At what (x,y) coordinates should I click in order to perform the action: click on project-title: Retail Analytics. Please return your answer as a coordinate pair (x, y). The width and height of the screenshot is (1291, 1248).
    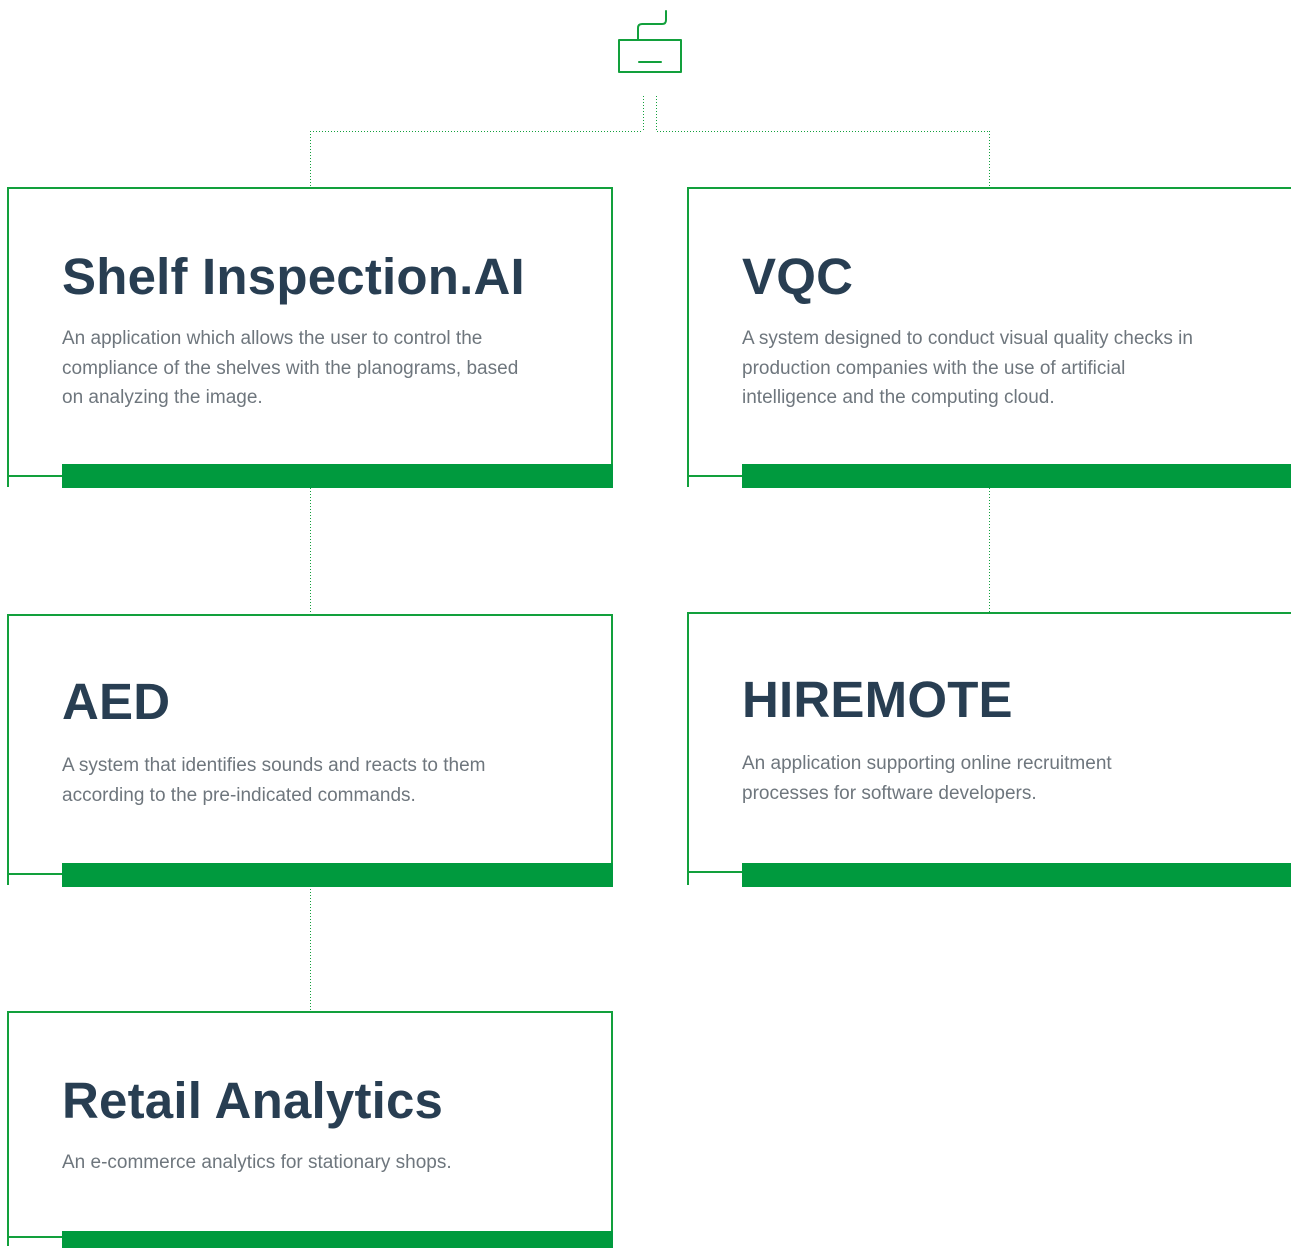
    Looking at the image, I should click on (253, 1100).